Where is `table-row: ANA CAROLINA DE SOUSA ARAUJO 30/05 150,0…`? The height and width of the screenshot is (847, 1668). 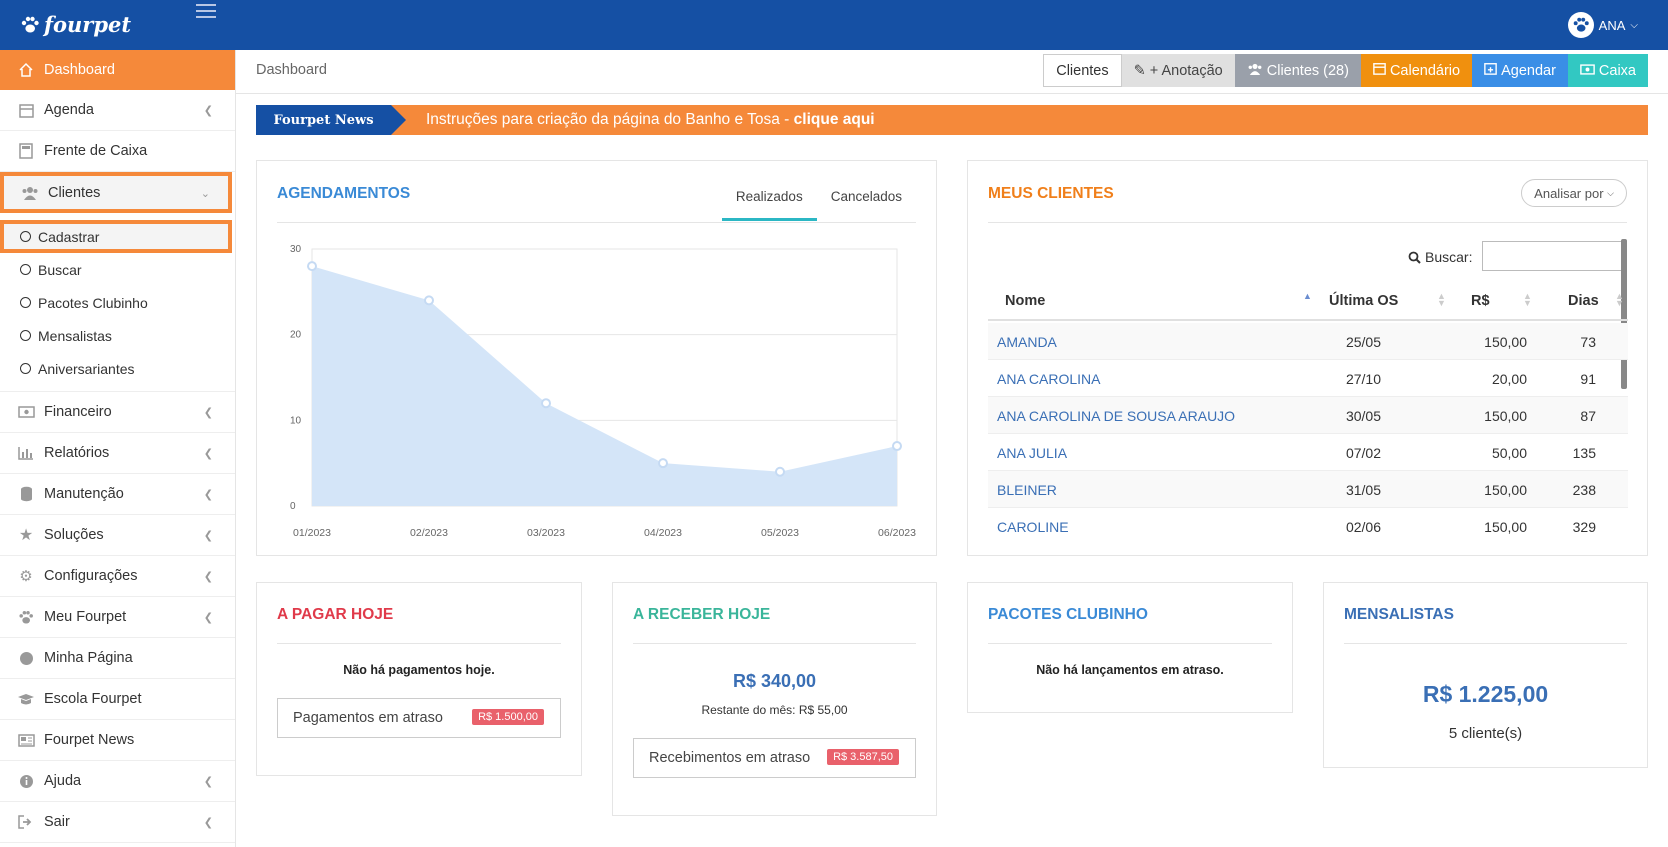 table-row: ANA CAROLINA DE SOUSA ARAUJO 30/05 150,0… is located at coordinates (1308, 415).